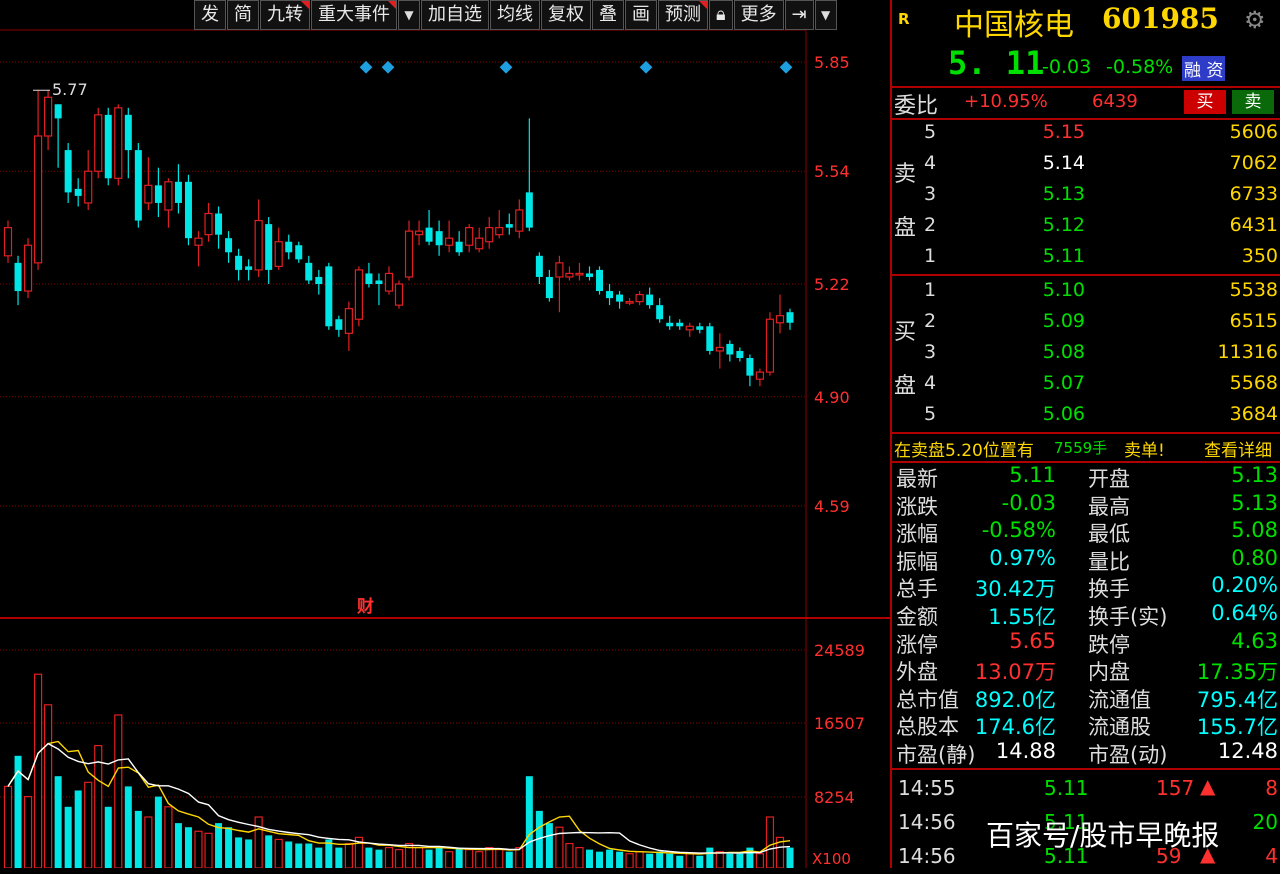  I want to click on notice-text: 在卖盘5.20位置有, so click(964, 451).